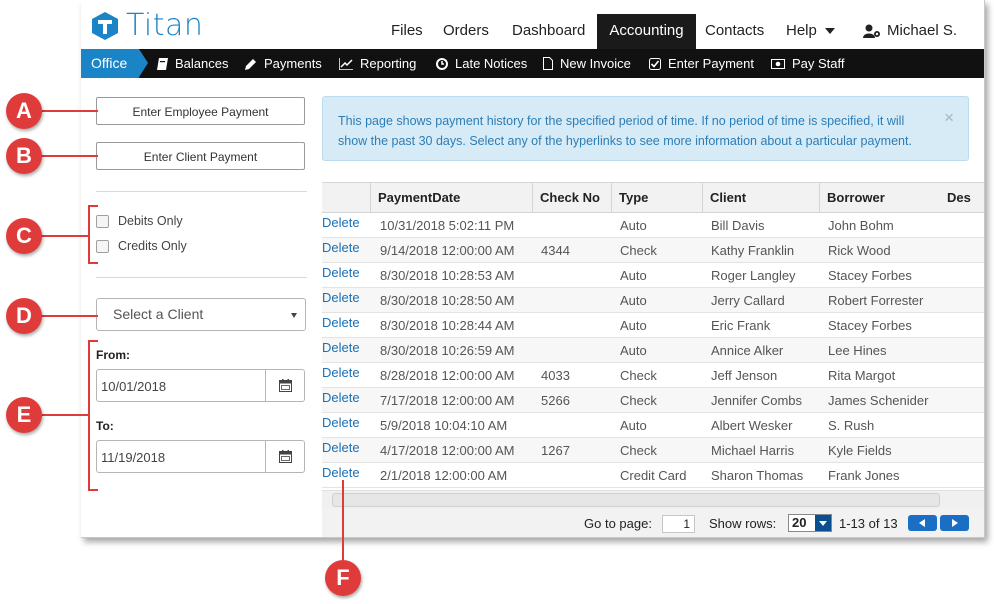  Describe the element at coordinates (200, 385) in the screenshot. I see `from-date-field: 10/01/2018` at that location.